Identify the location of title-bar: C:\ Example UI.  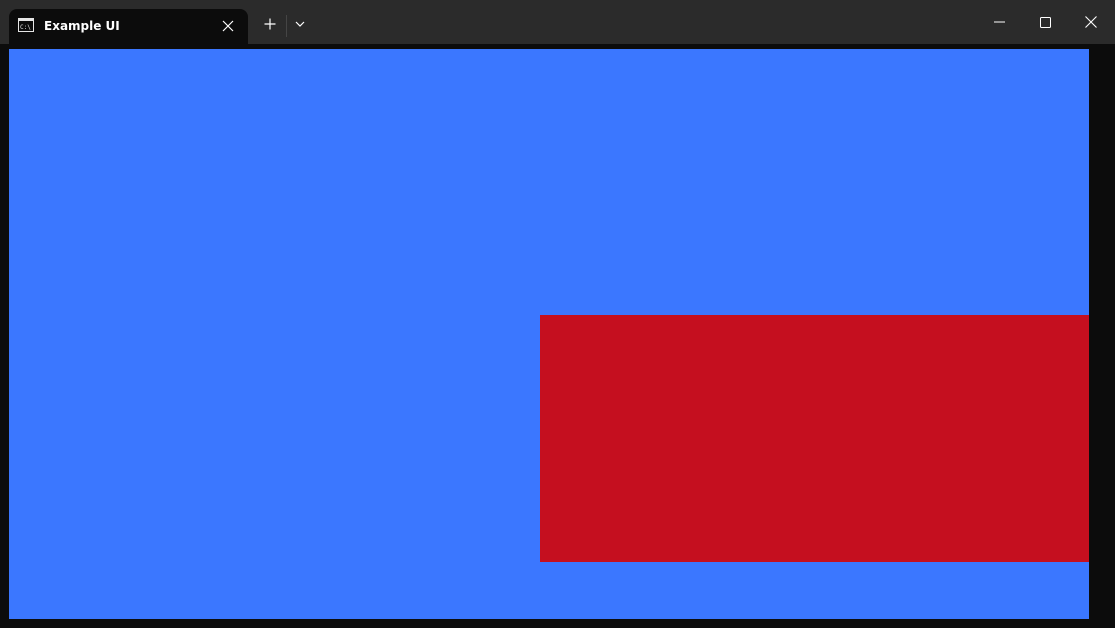
(557, 22).